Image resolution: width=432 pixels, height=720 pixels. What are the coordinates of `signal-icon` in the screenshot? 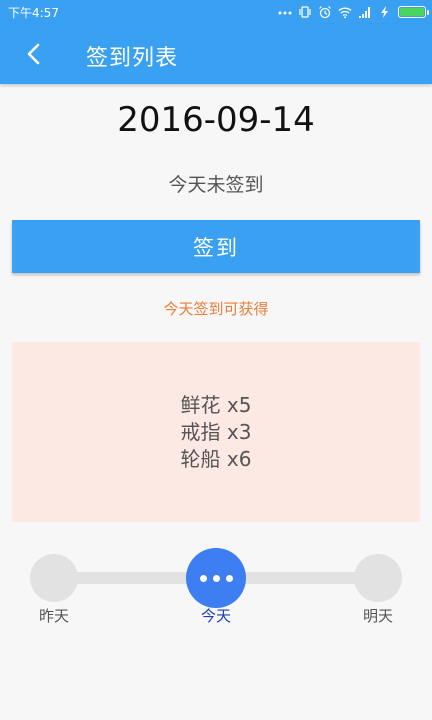 It's located at (364, 12).